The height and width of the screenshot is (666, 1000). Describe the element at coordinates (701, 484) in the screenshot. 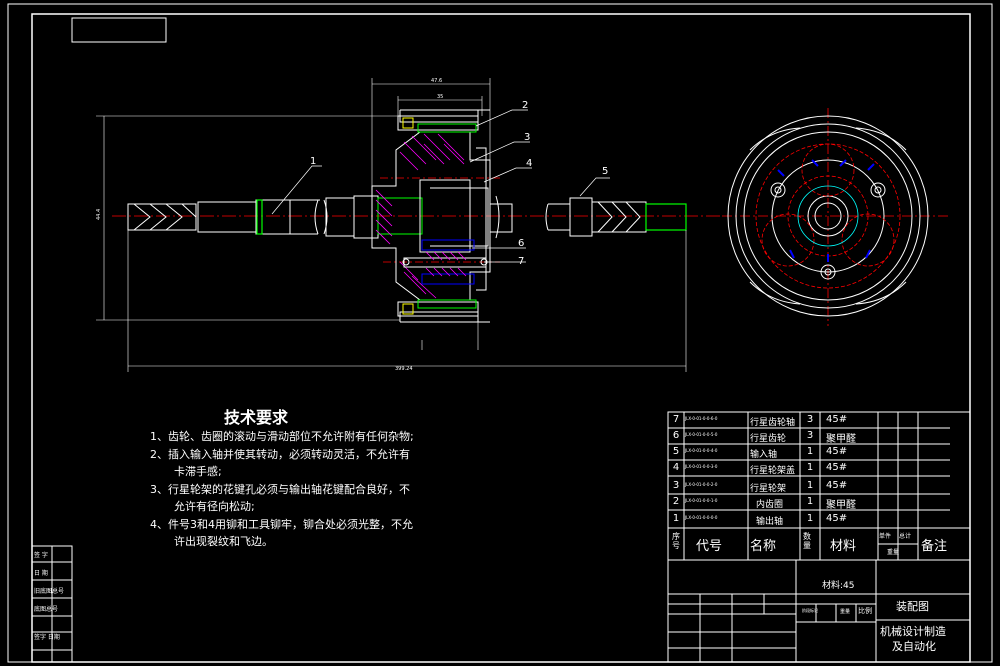

I see `row-code: JLX-0-01-0-0-2-0` at that location.